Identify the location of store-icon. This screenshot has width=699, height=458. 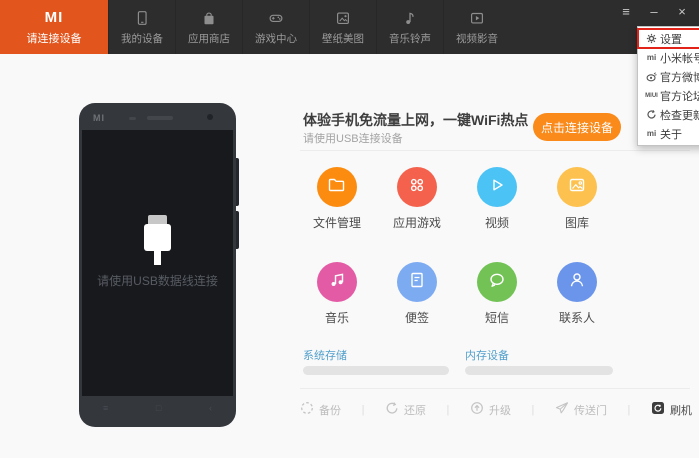
(209, 20).